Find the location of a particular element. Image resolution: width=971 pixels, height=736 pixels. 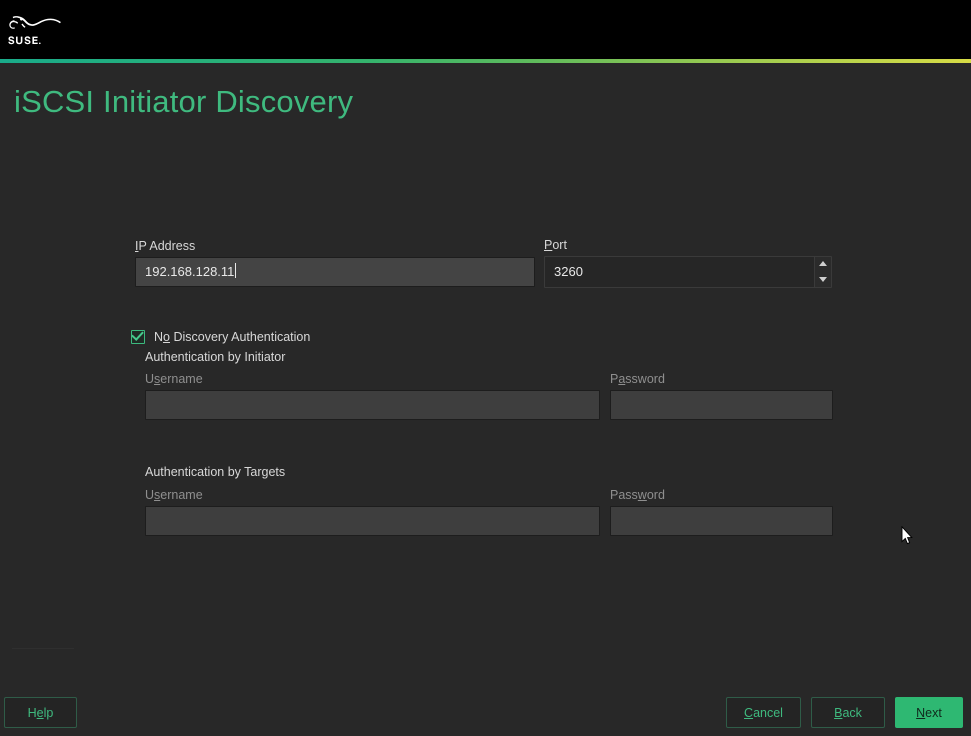

btn-p2: ack is located at coordinates (852, 712).